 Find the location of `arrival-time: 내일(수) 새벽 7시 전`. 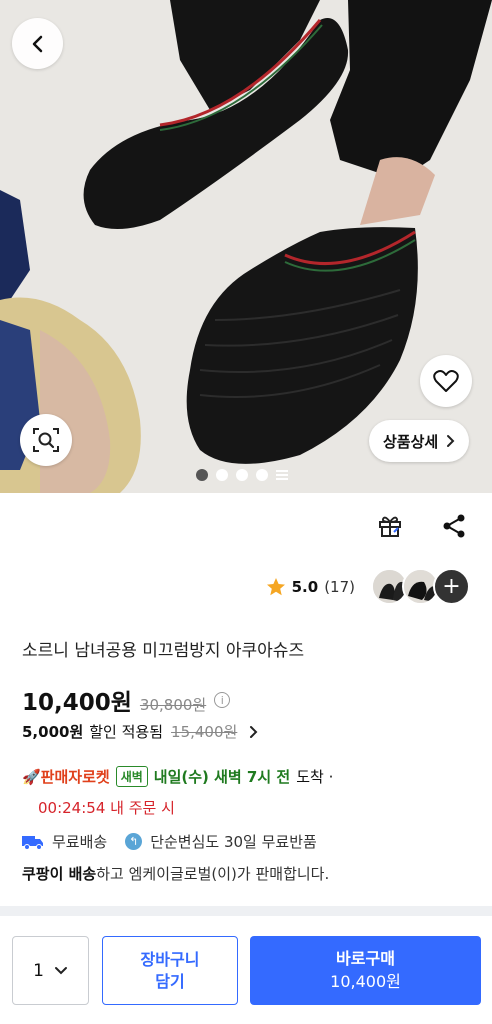

arrival-time: 내일(수) 새벽 7시 전 is located at coordinates (222, 777).